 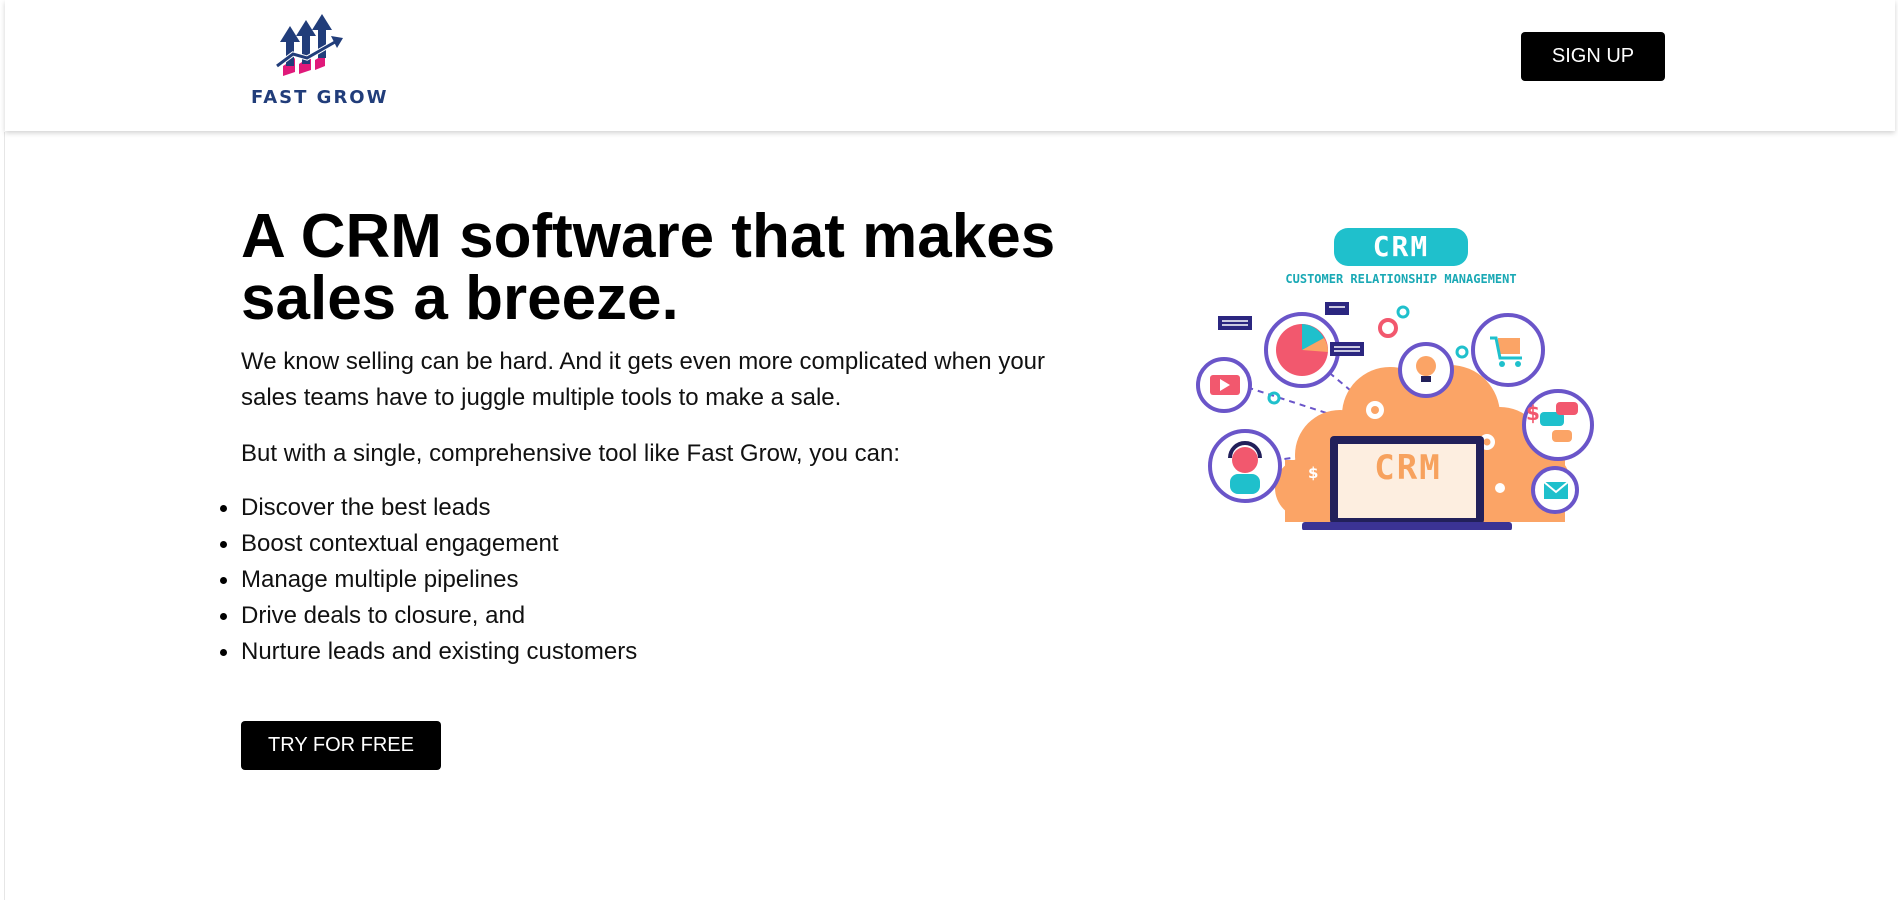 What do you see at coordinates (439, 651) in the screenshot?
I see `feature-text: Nurture leads and existing customers` at bounding box center [439, 651].